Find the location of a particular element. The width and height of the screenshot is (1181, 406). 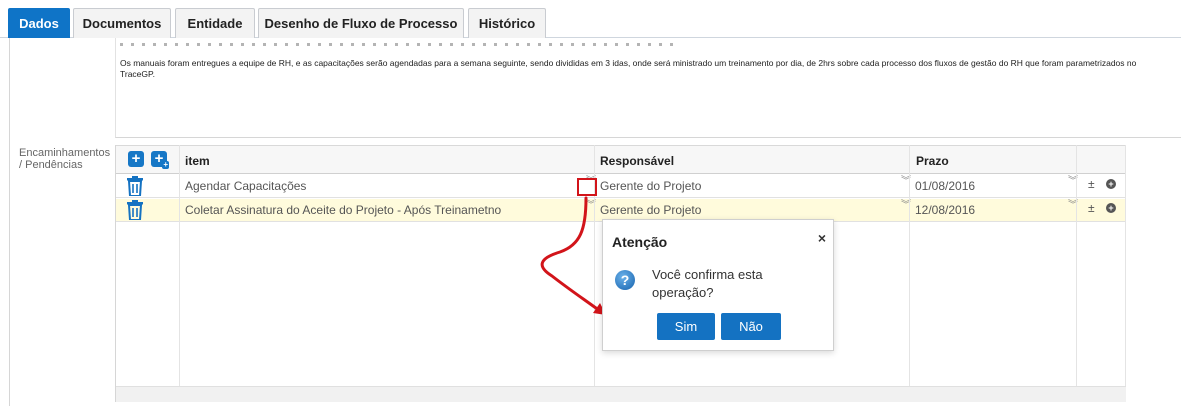

tab-entidade: Entidade is located at coordinates (215, 23).